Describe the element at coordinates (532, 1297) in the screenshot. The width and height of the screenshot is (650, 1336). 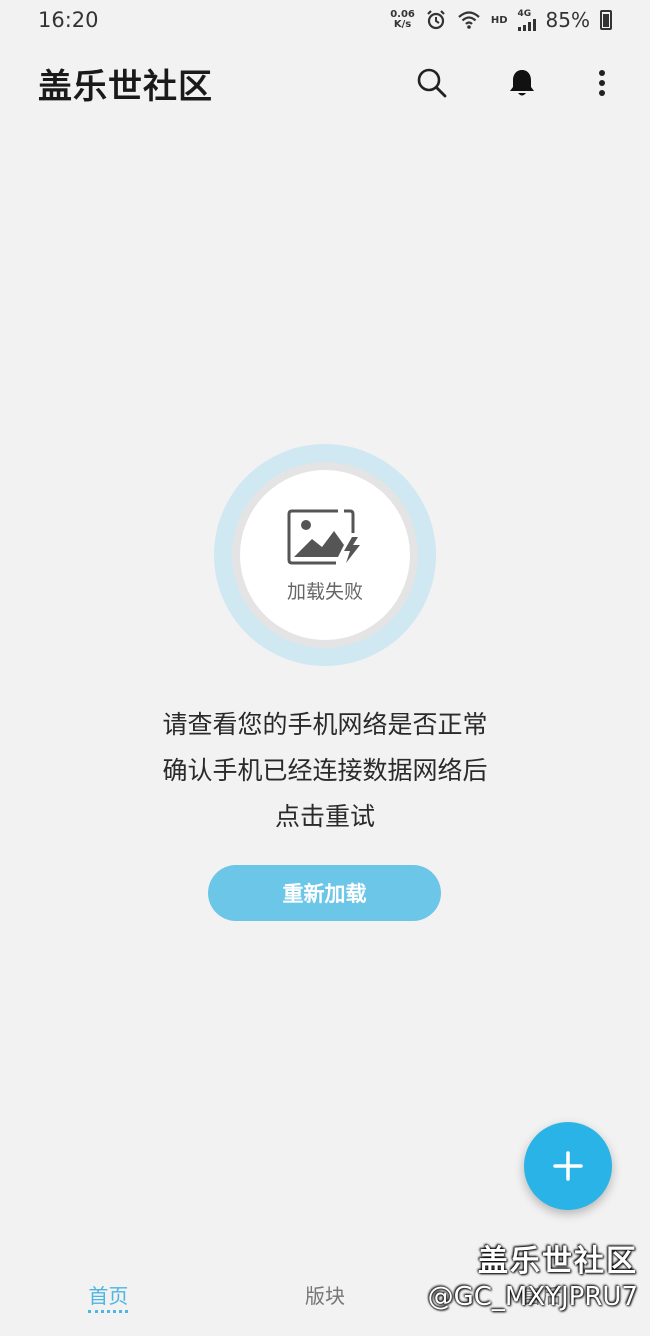
I see `watermark-handle: @GC_MXYJPRU7` at that location.